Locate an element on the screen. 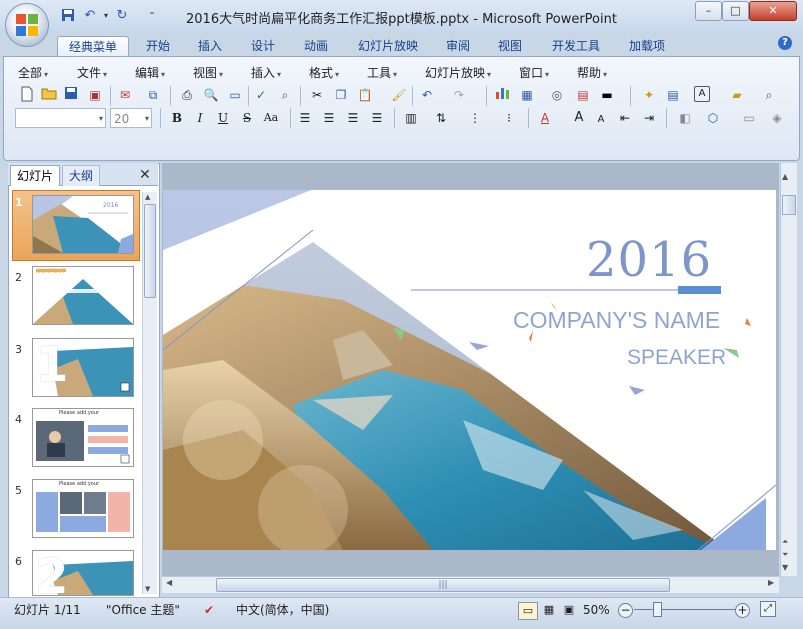 This screenshot has height=629, width=803. slide-thumbnail-5: Please add your is located at coordinates (83, 508).